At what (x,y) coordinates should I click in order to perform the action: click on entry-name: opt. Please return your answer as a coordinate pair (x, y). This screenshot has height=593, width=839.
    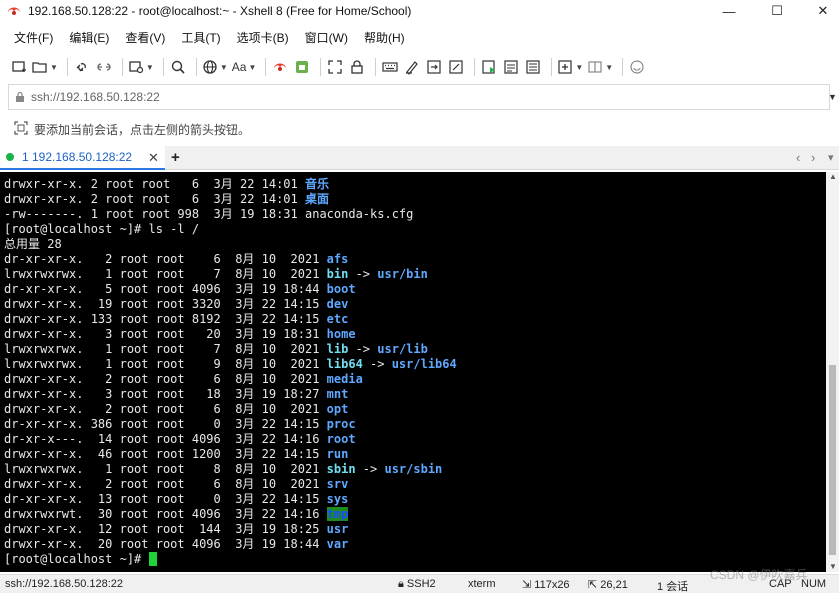
    Looking at the image, I should click on (337, 409).